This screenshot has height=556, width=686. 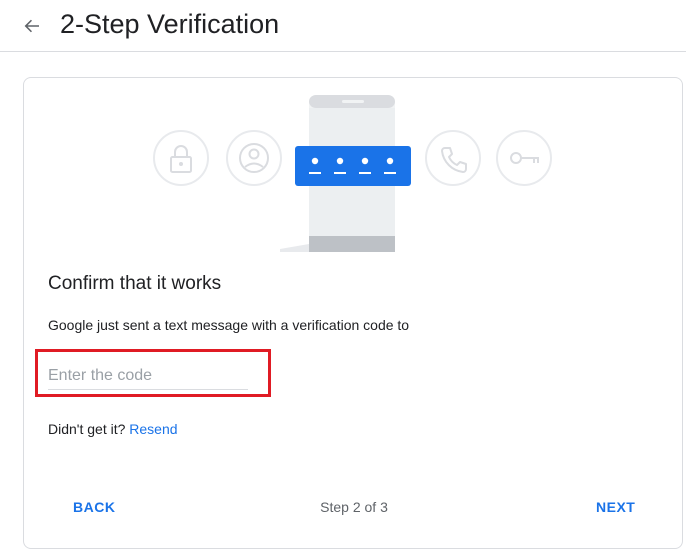 I want to click on arrow-back-icon, so click(x=32, y=26).